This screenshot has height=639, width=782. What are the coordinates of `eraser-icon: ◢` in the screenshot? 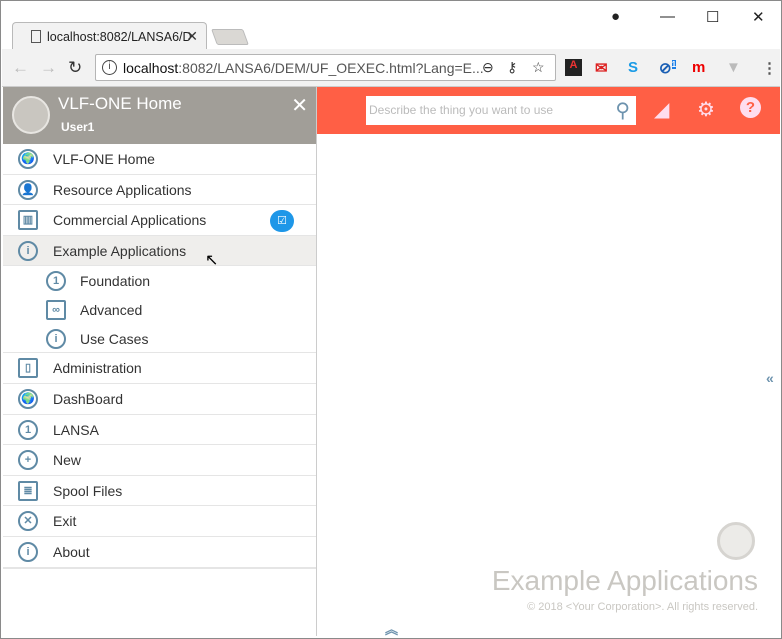 It's located at (661, 109).